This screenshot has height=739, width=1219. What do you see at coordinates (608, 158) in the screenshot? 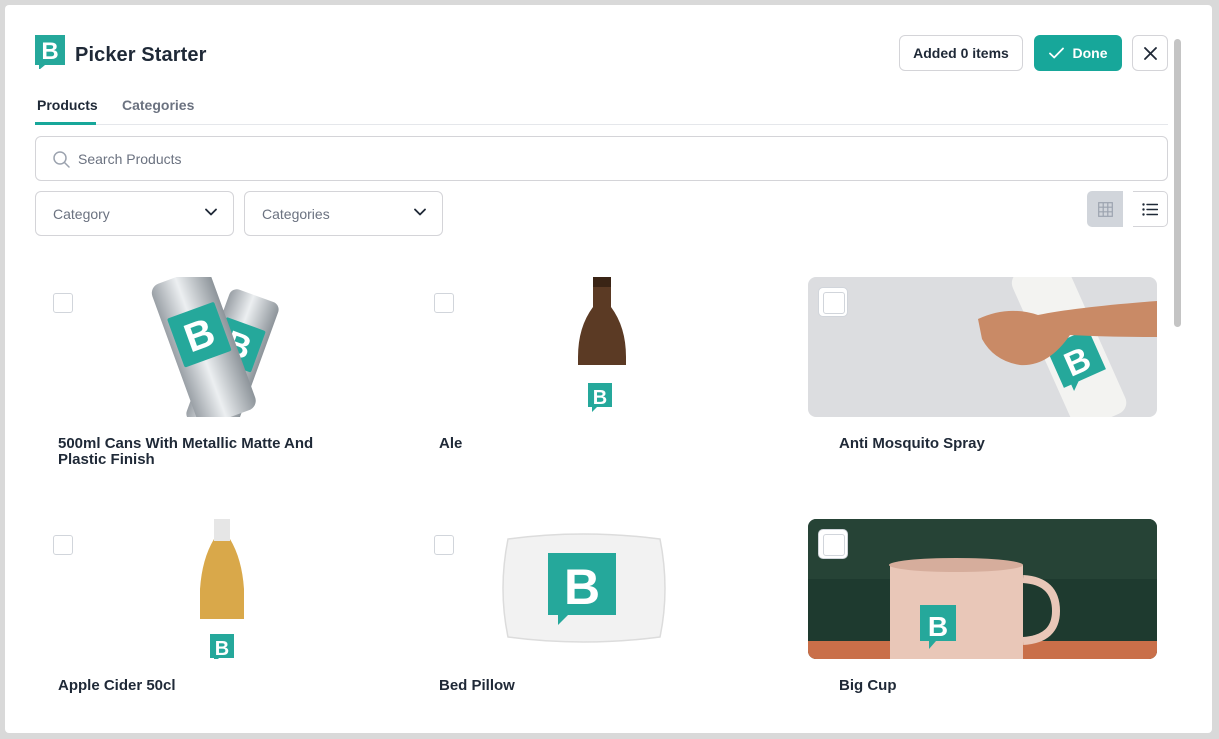
I see `search-input` at bounding box center [608, 158].